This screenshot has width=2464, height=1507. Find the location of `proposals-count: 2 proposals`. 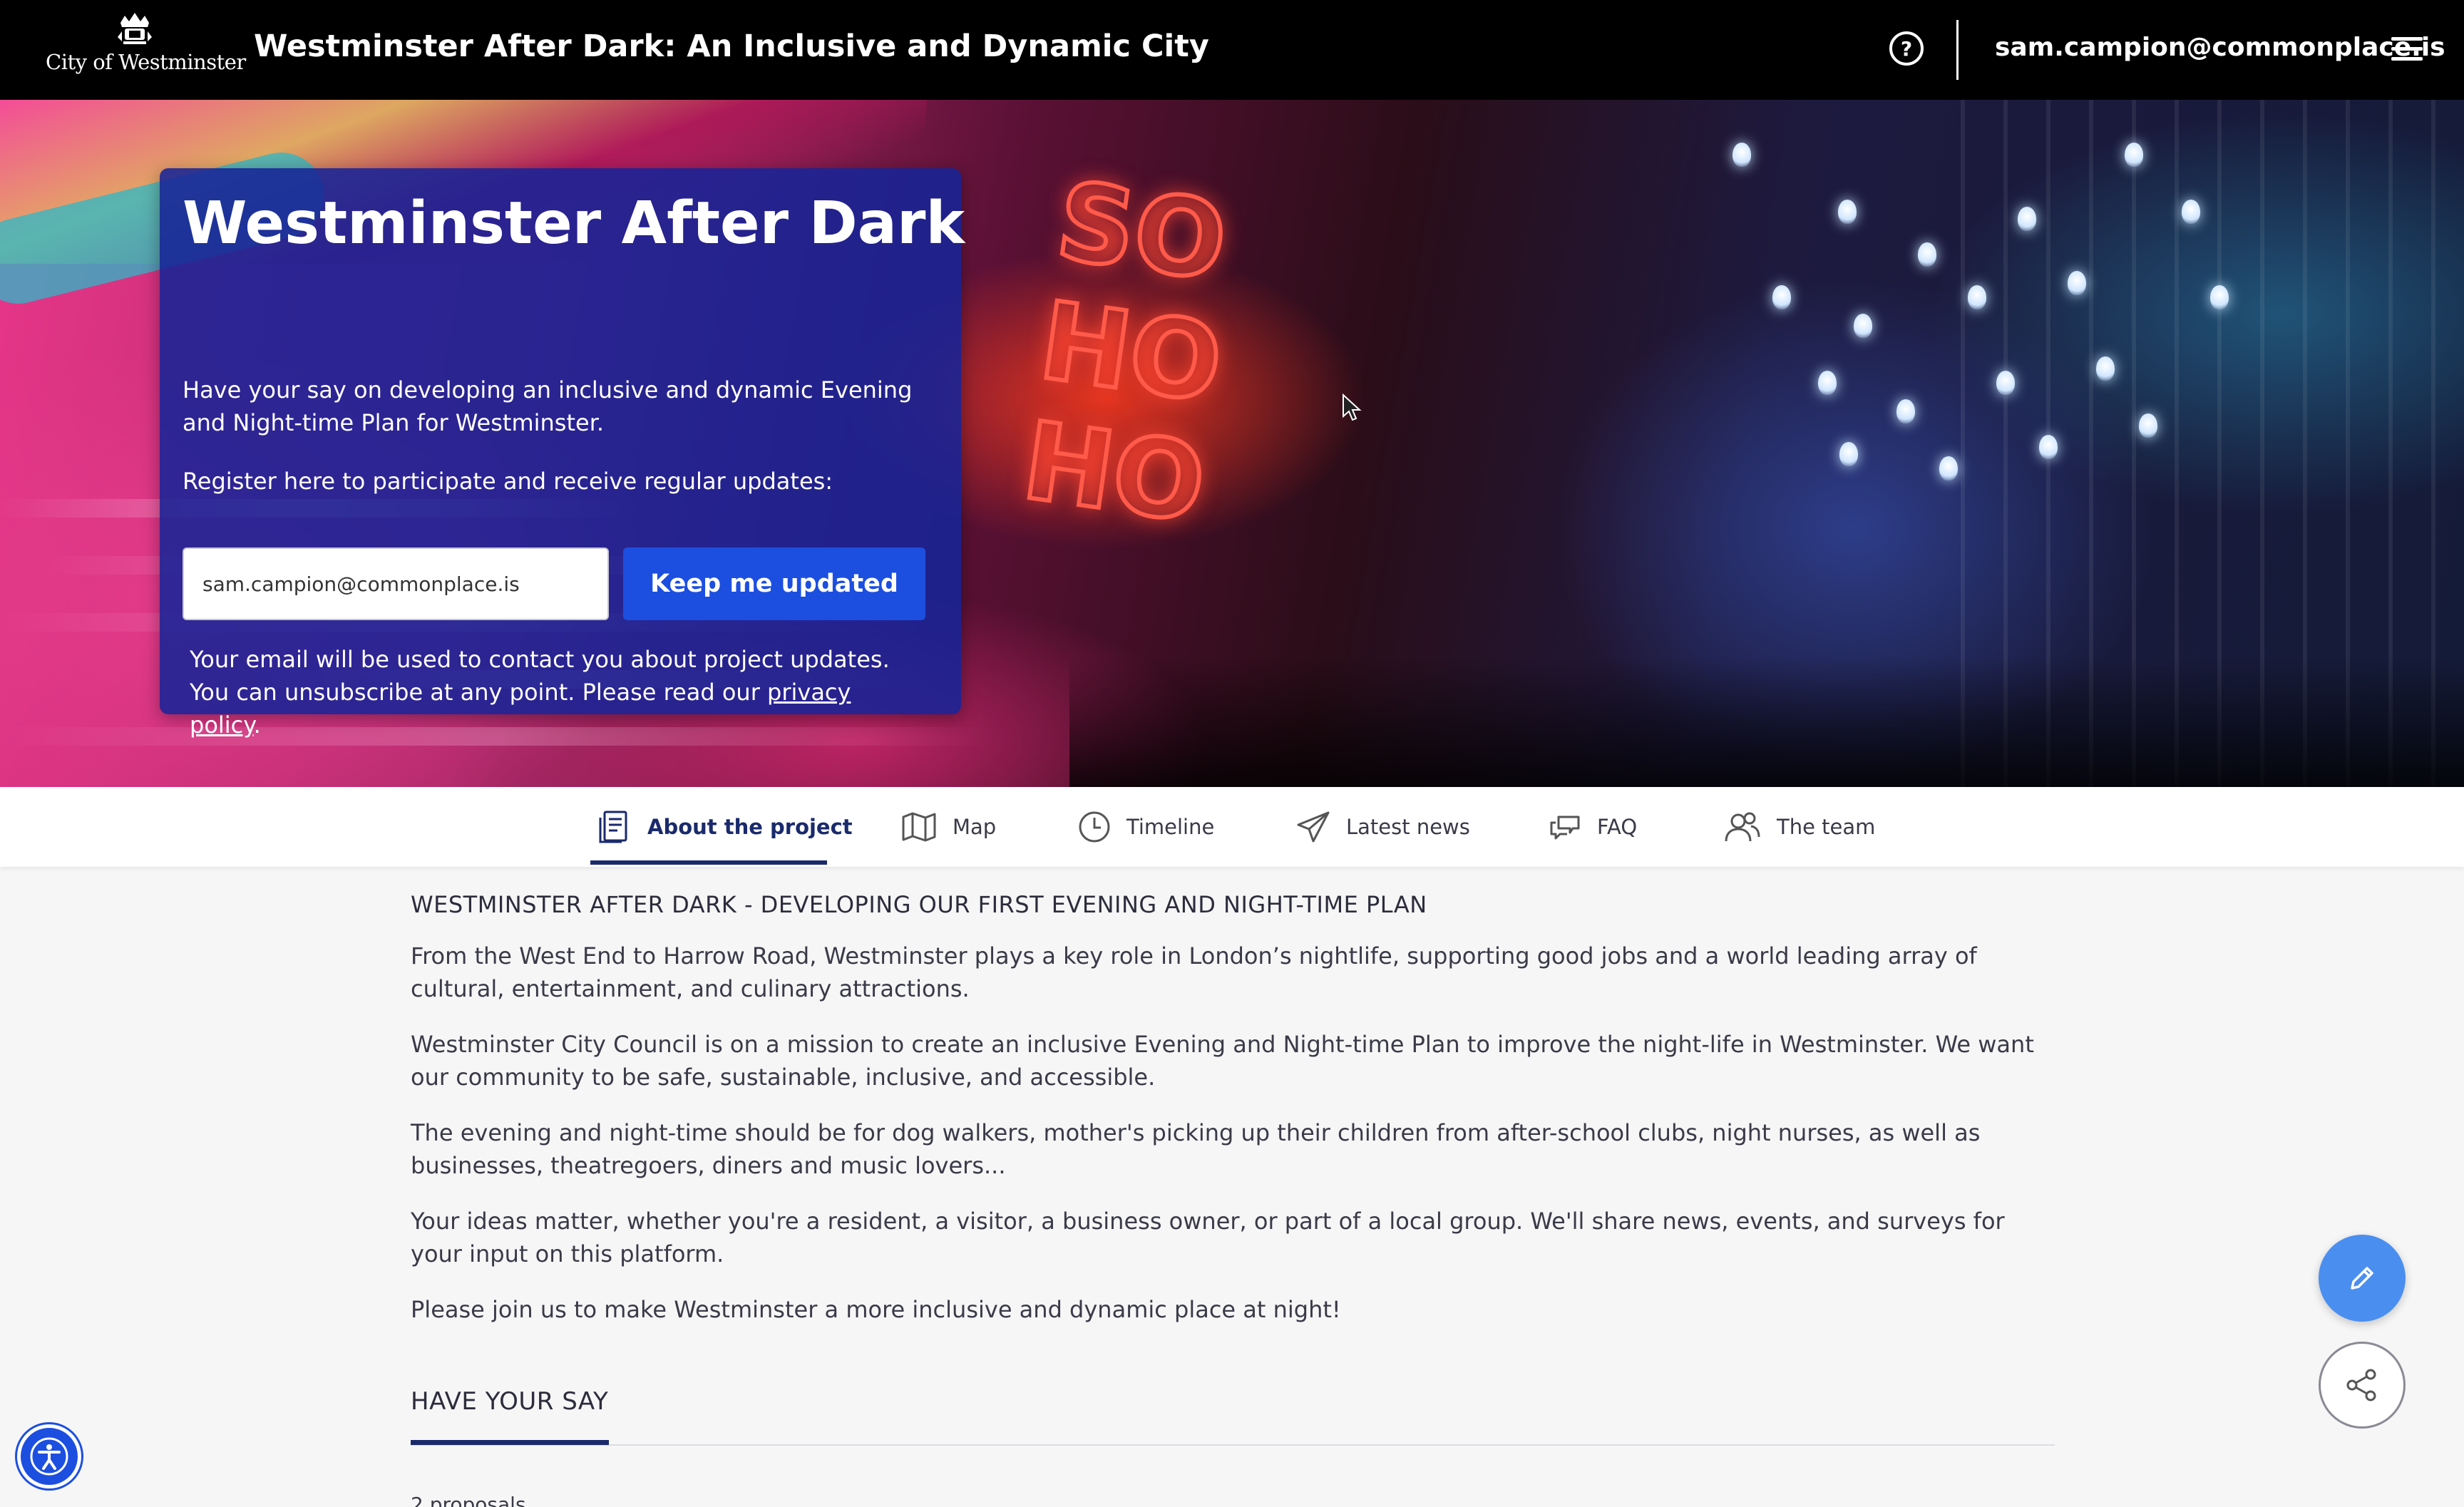

proposals-count: 2 proposals is located at coordinates (468, 1500).